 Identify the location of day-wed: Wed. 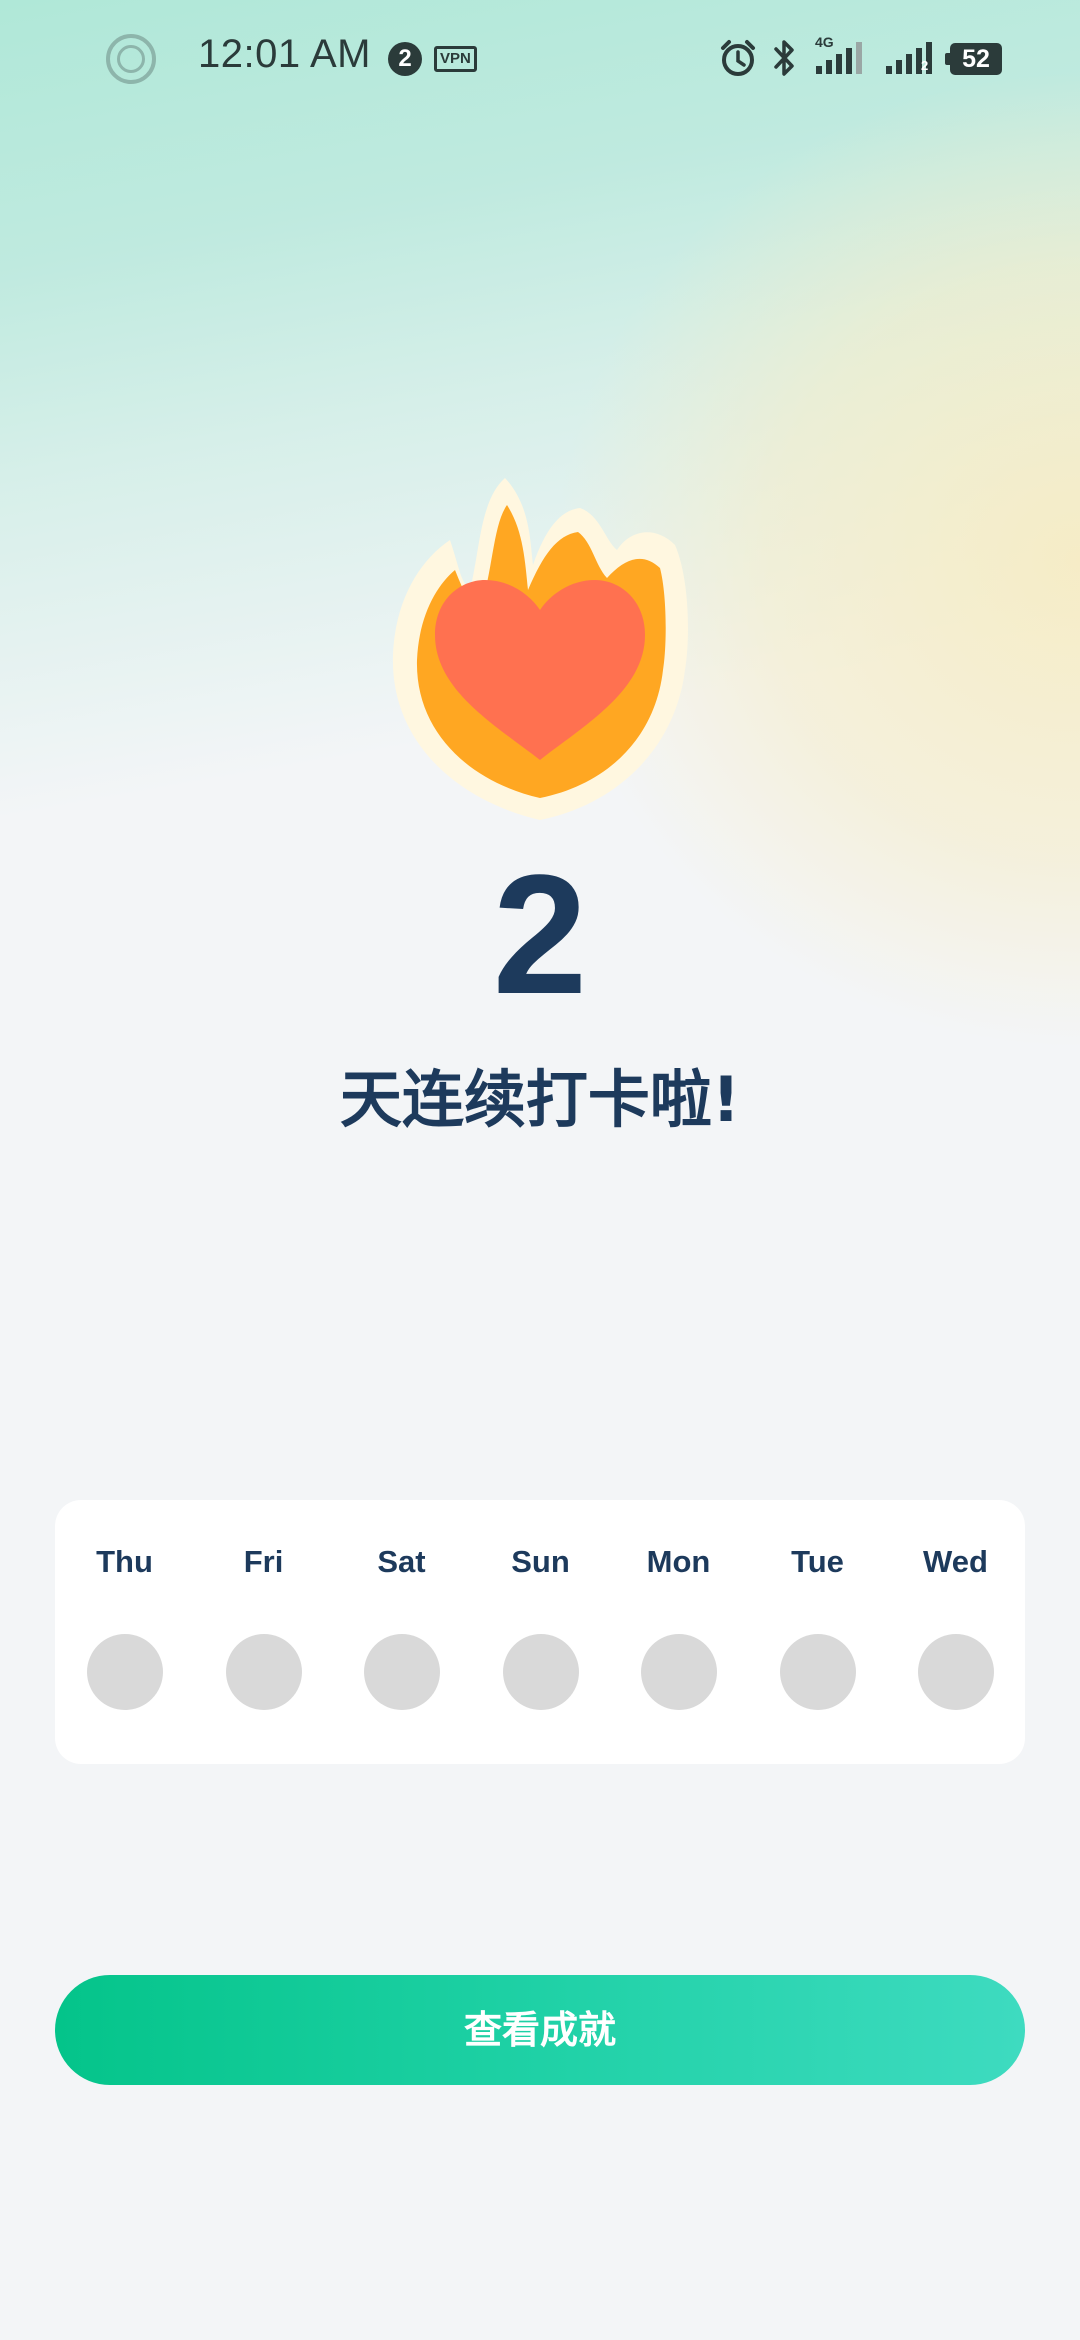
(955, 1632).